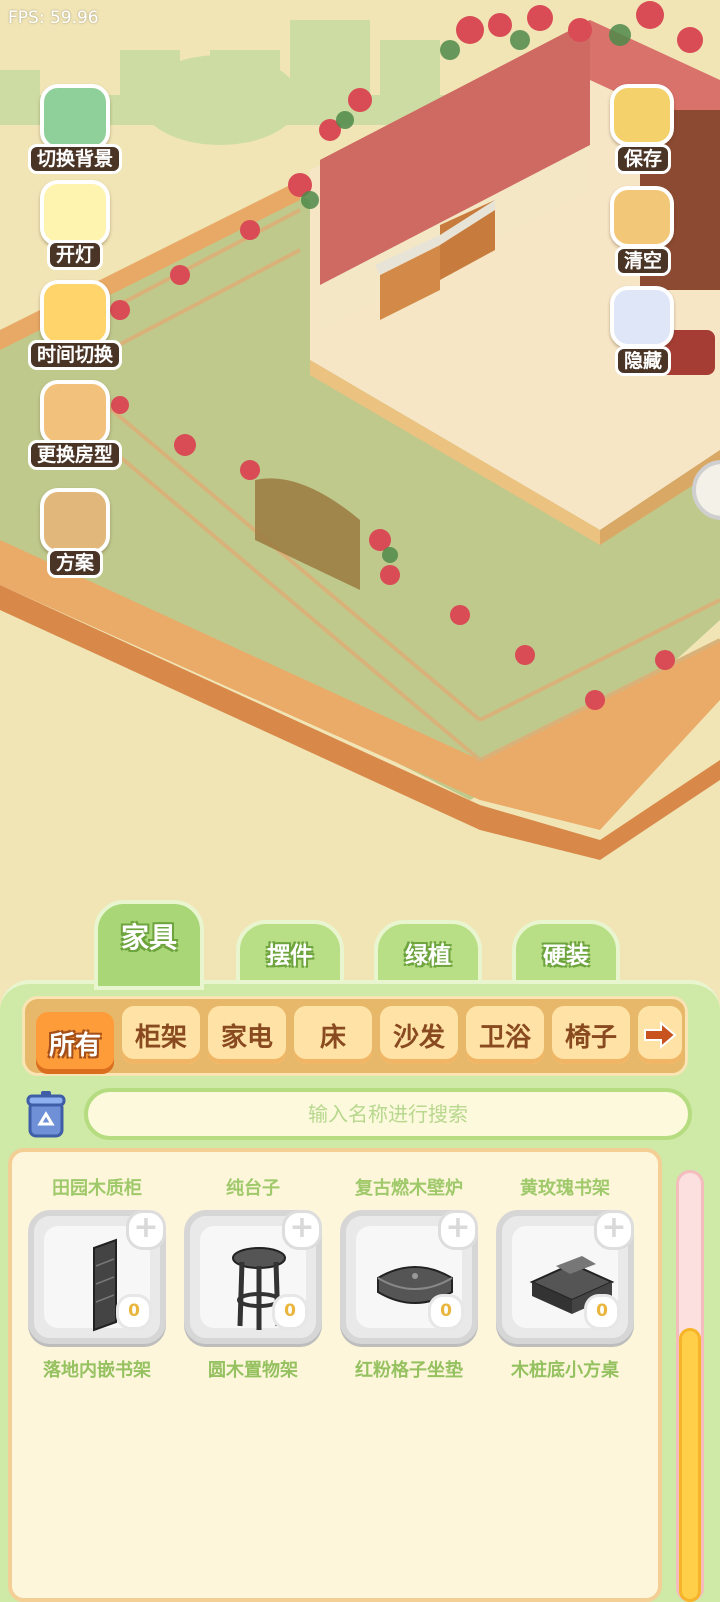  Describe the element at coordinates (409, 1188) in the screenshot. I see `item-top-name: 复古燃木壁炉` at that location.